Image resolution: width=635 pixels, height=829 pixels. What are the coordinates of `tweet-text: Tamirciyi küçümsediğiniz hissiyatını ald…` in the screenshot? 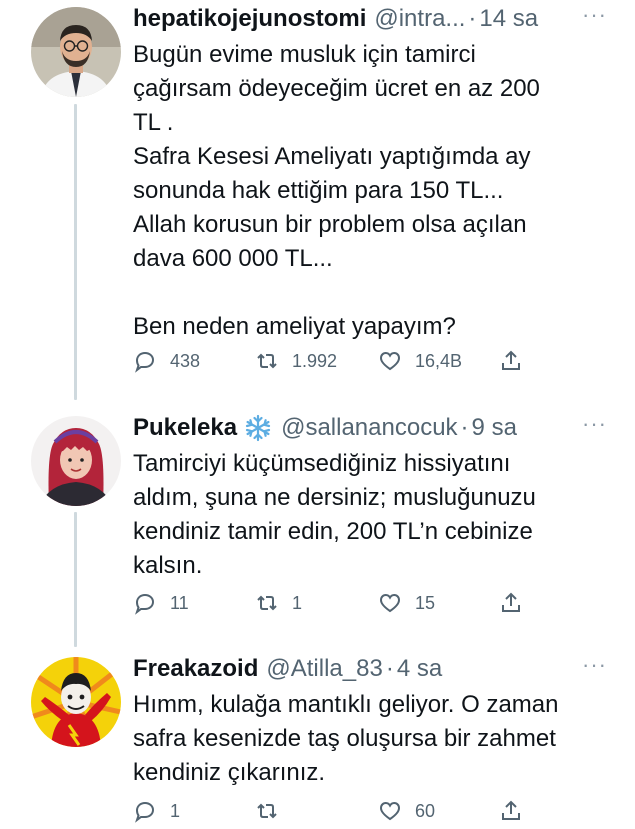 It's located at (334, 514).